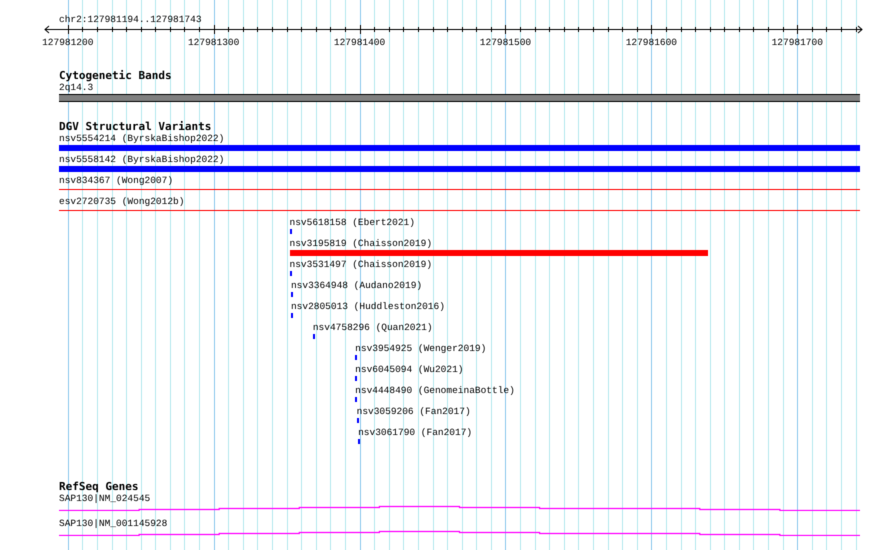  What do you see at coordinates (116, 180) in the screenshot?
I see `variant-label: nsv834367 (Wong2007)` at bounding box center [116, 180].